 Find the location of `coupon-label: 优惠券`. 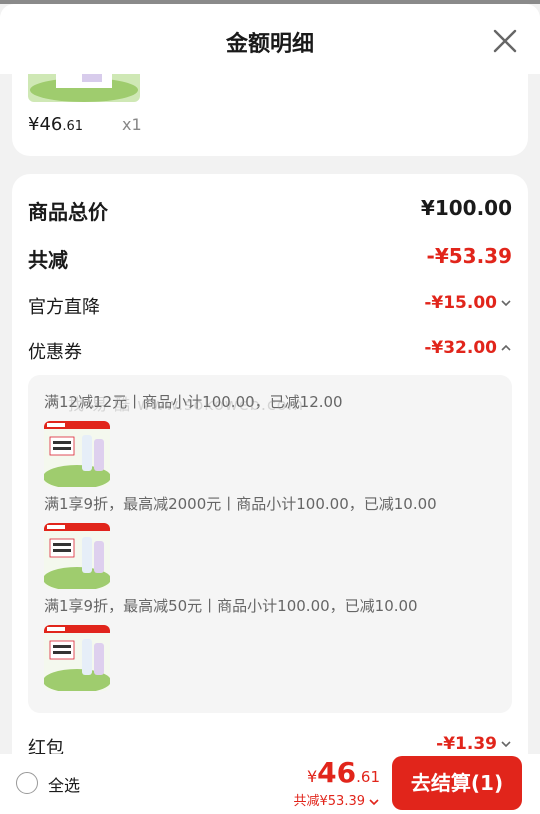

coupon-label: 优惠券 is located at coordinates (55, 352).